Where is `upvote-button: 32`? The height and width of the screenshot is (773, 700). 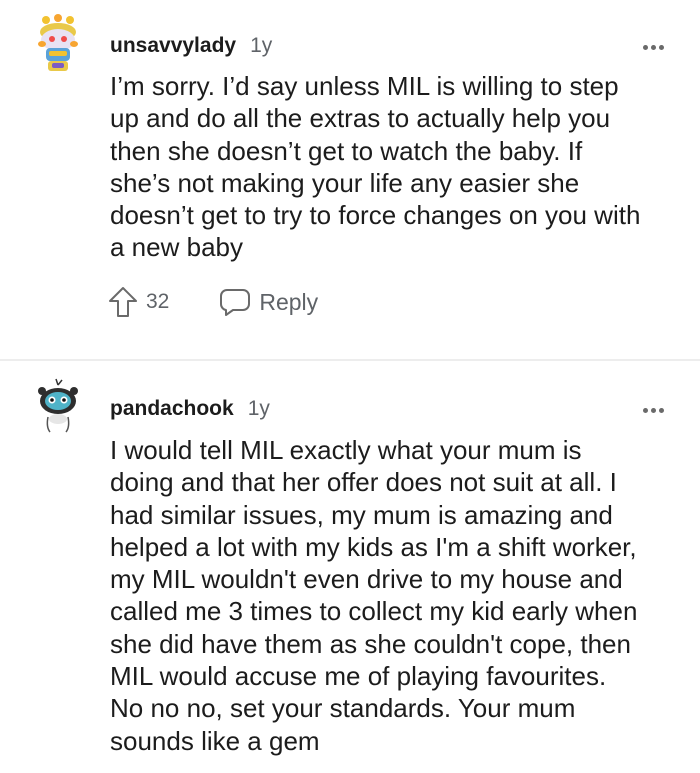
upvote-button: 32 is located at coordinates (138, 302).